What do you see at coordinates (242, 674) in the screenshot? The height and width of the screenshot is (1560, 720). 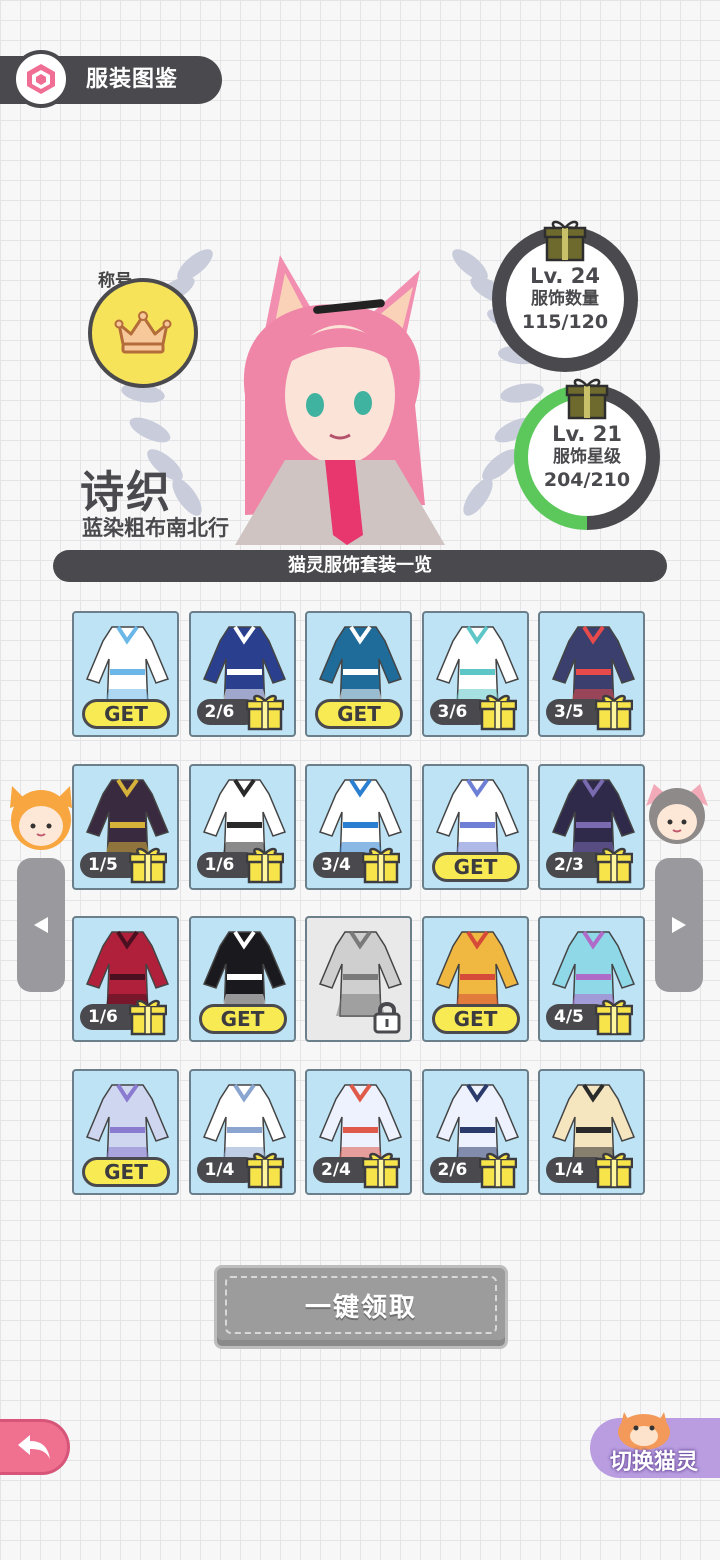 I see `outfit-card-navy-dress: 2/6` at bounding box center [242, 674].